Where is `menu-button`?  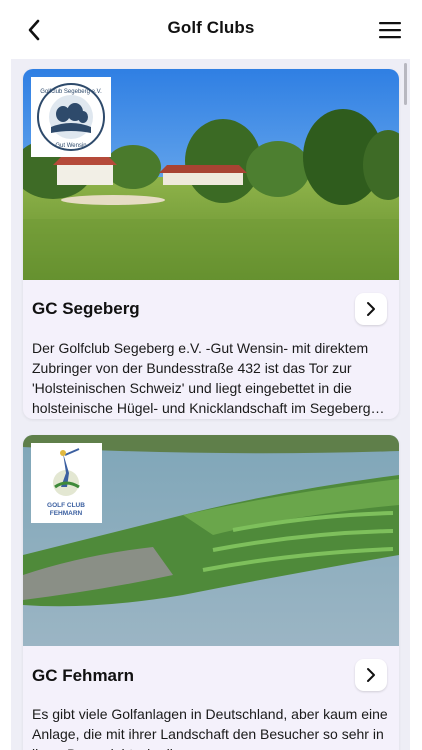 menu-button is located at coordinates (390, 30).